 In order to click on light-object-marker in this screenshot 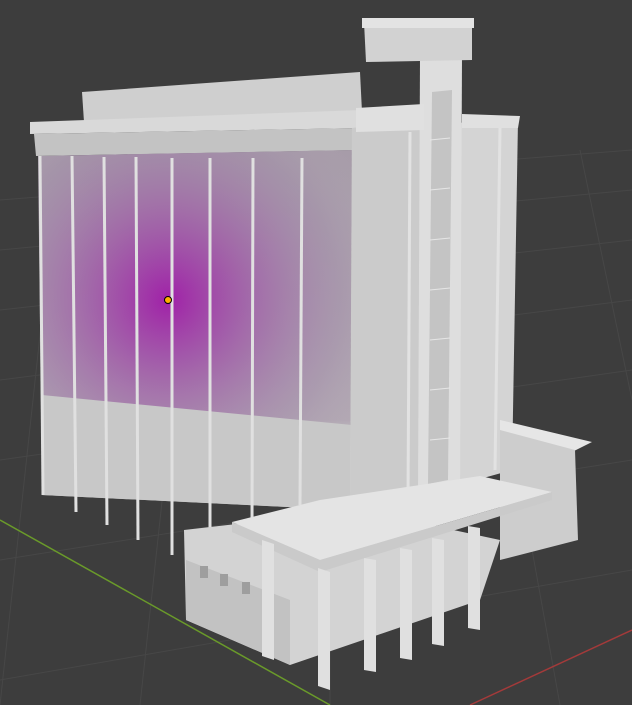, I will do `click(168, 300)`.